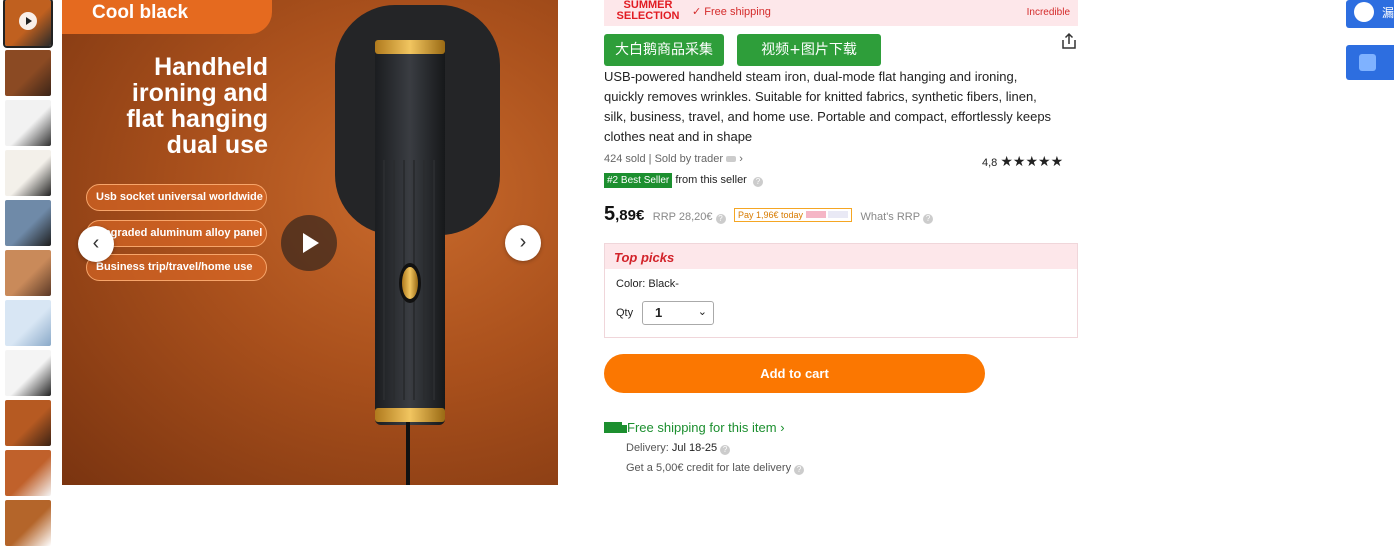  Describe the element at coordinates (630, 215) in the screenshot. I see `price-cents: ,89€` at that location.